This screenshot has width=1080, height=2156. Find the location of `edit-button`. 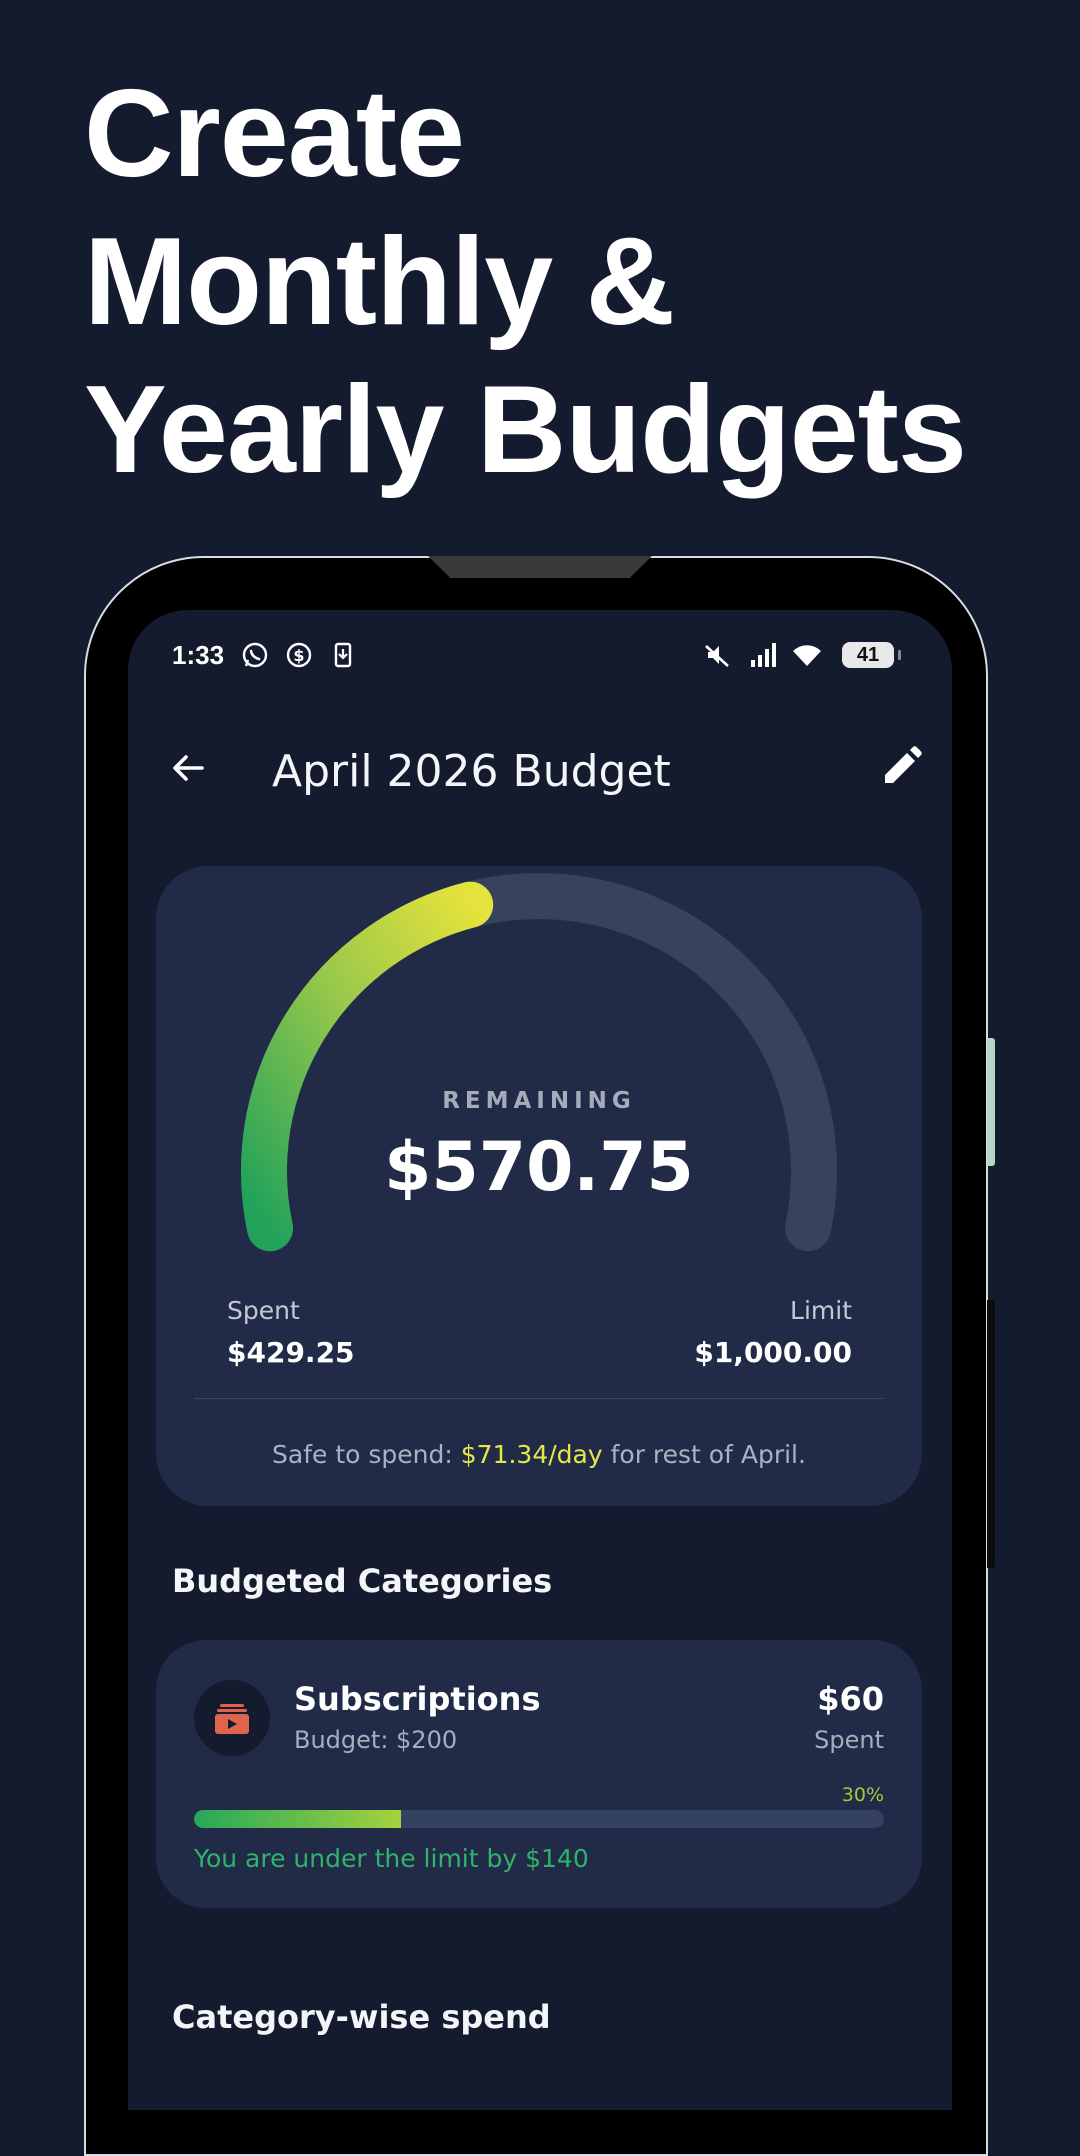

edit-button is located at coordinates (901, 767).